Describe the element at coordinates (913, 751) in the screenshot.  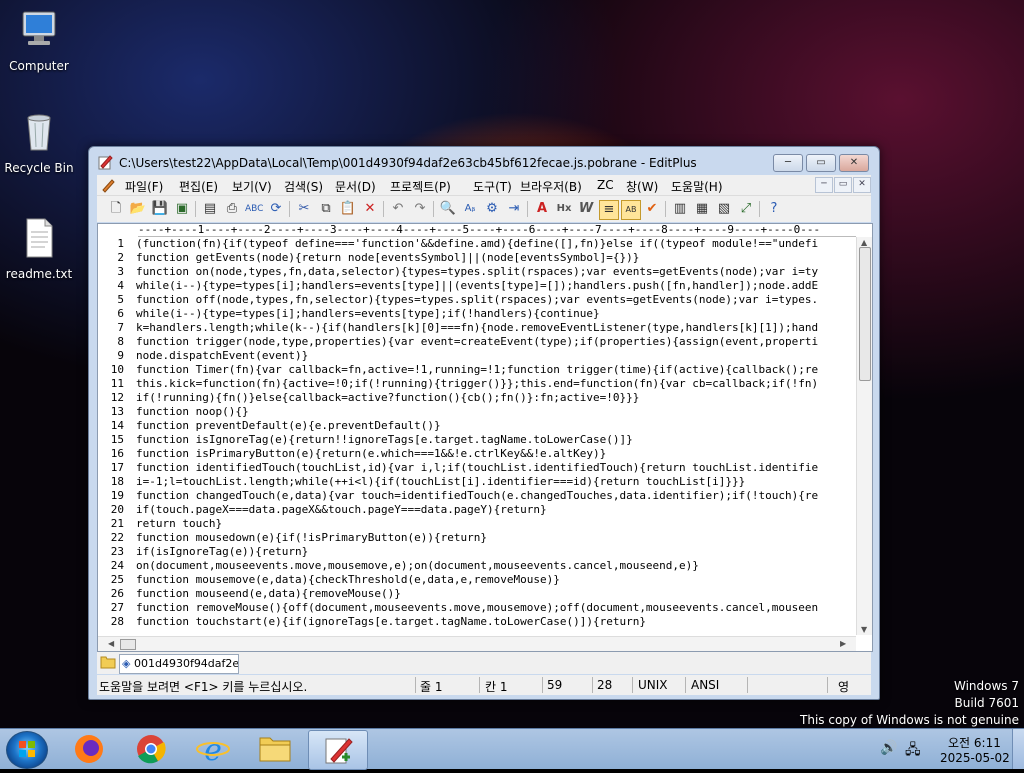
I see `network-icon: 🖧` at that location.